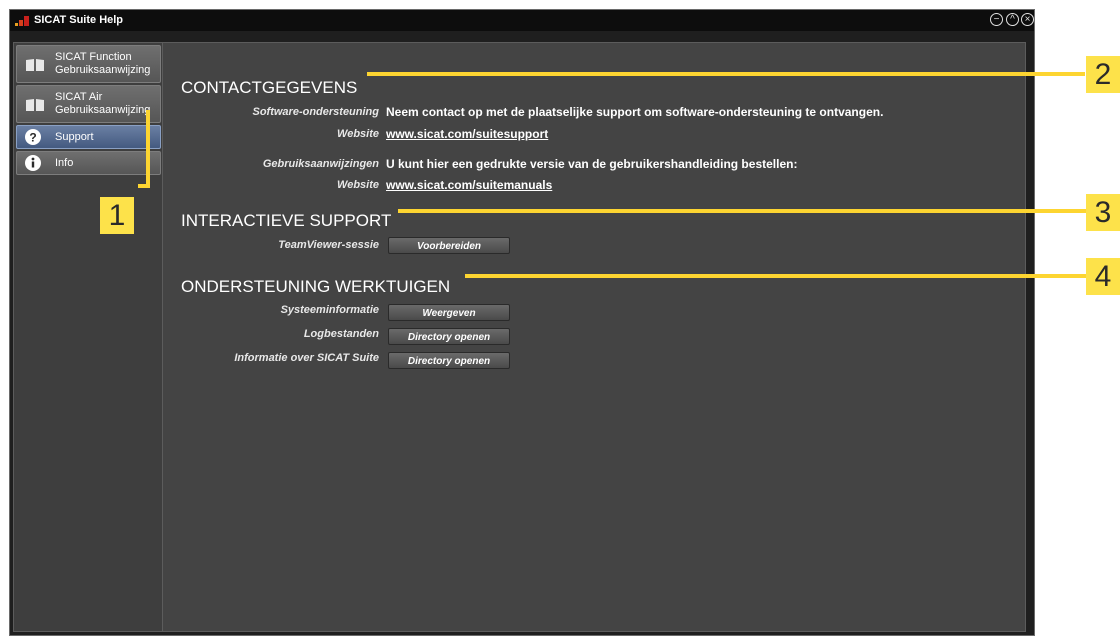 The width and height of the screenshot is (1120, 636). Describe the element at coordinates (315, 112) in the screenshot. I see `software-support-label: Software-ondersteuning` at that location.